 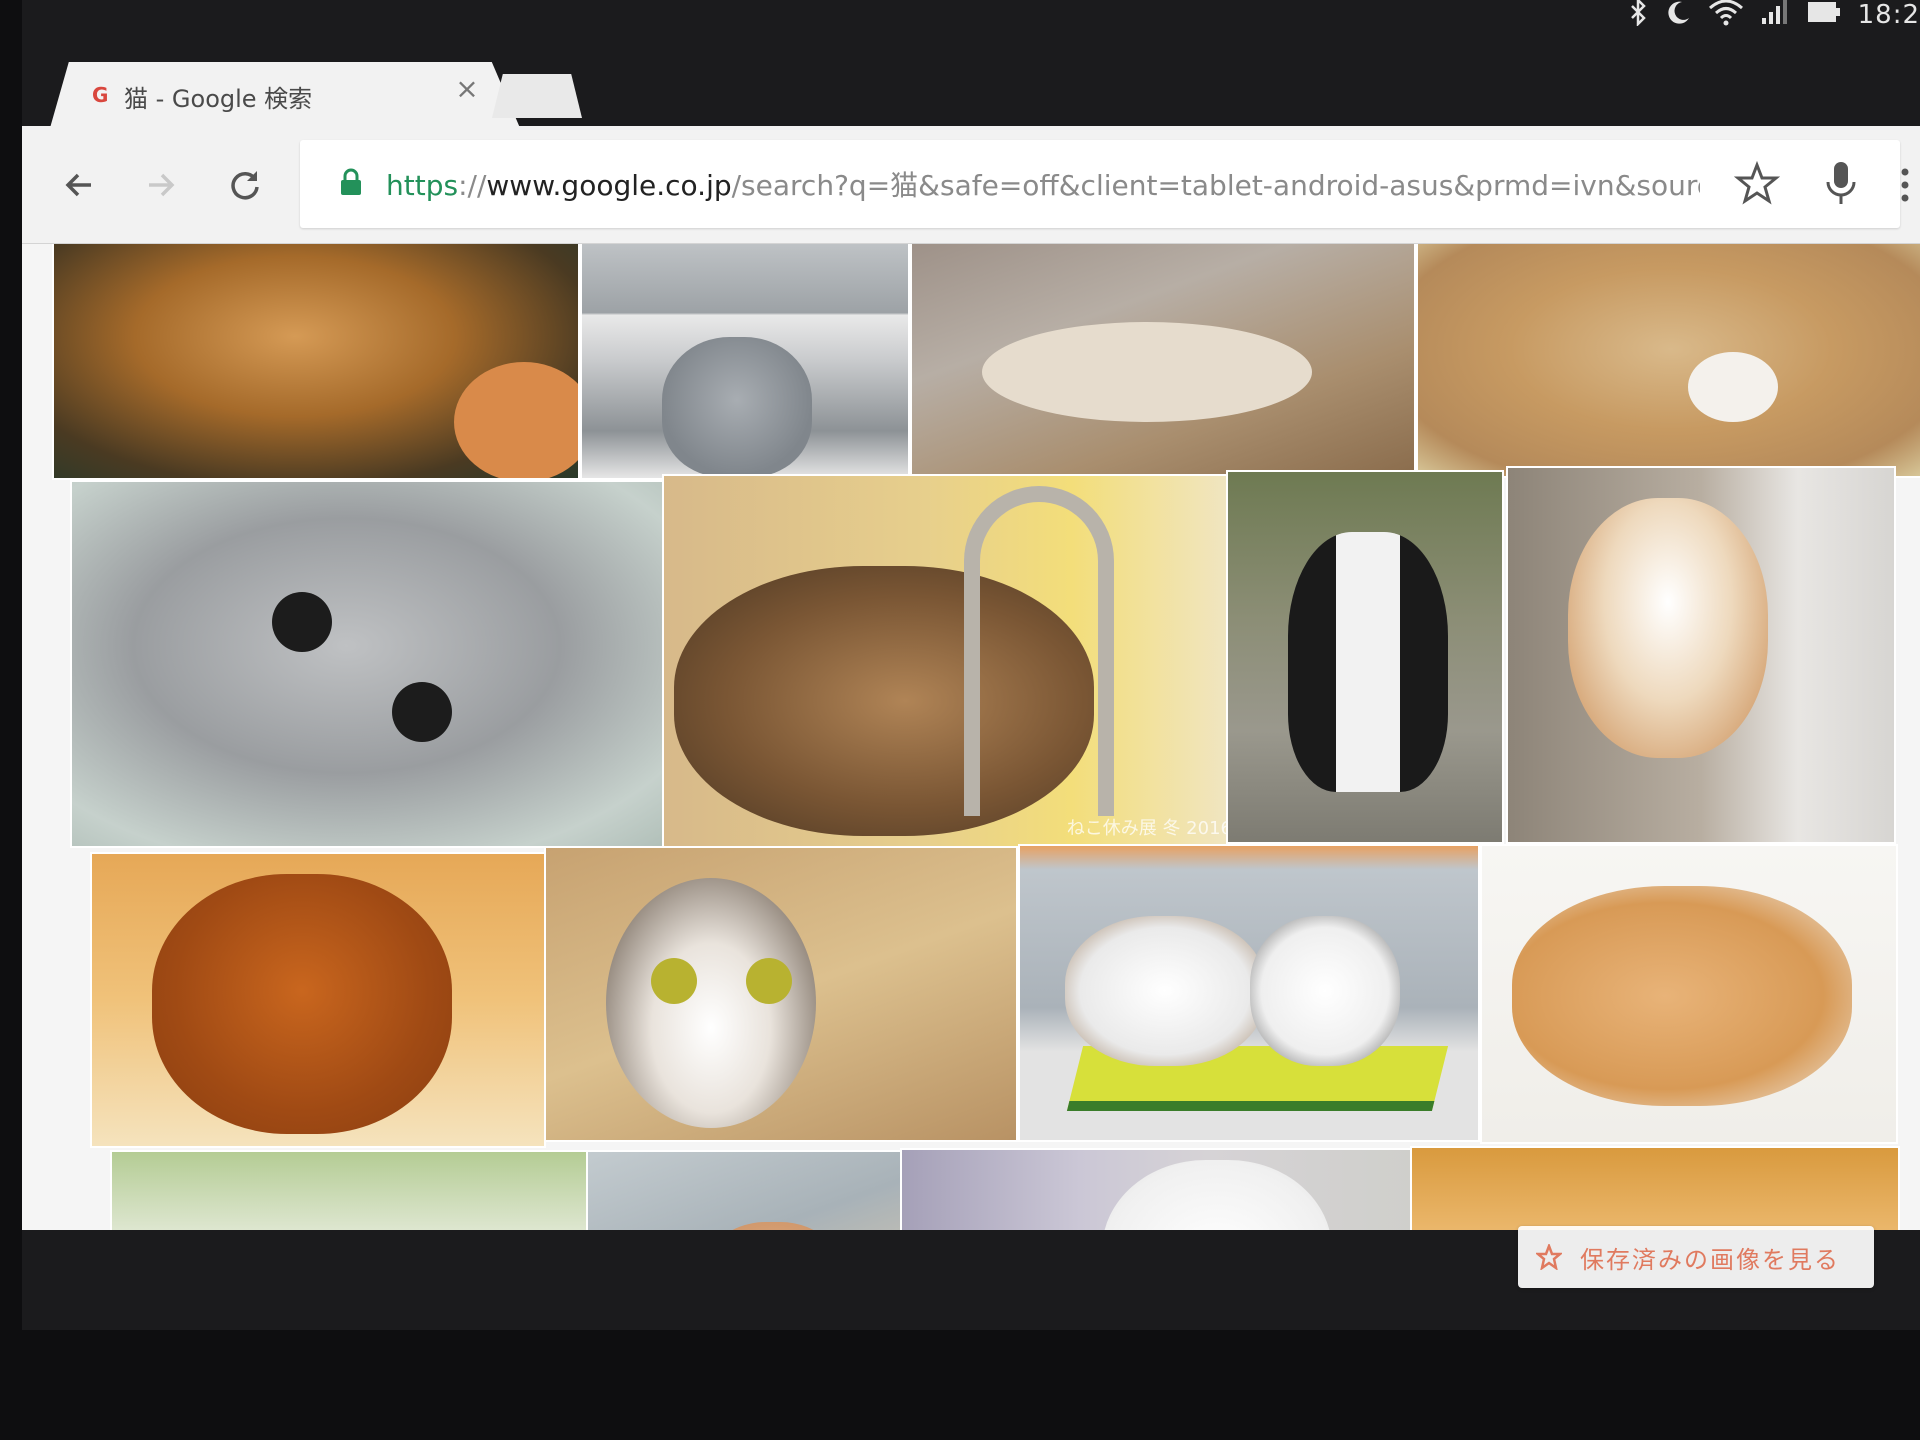 I want to click on lion-mane-cat-shape, so click(x=302, y=1004).